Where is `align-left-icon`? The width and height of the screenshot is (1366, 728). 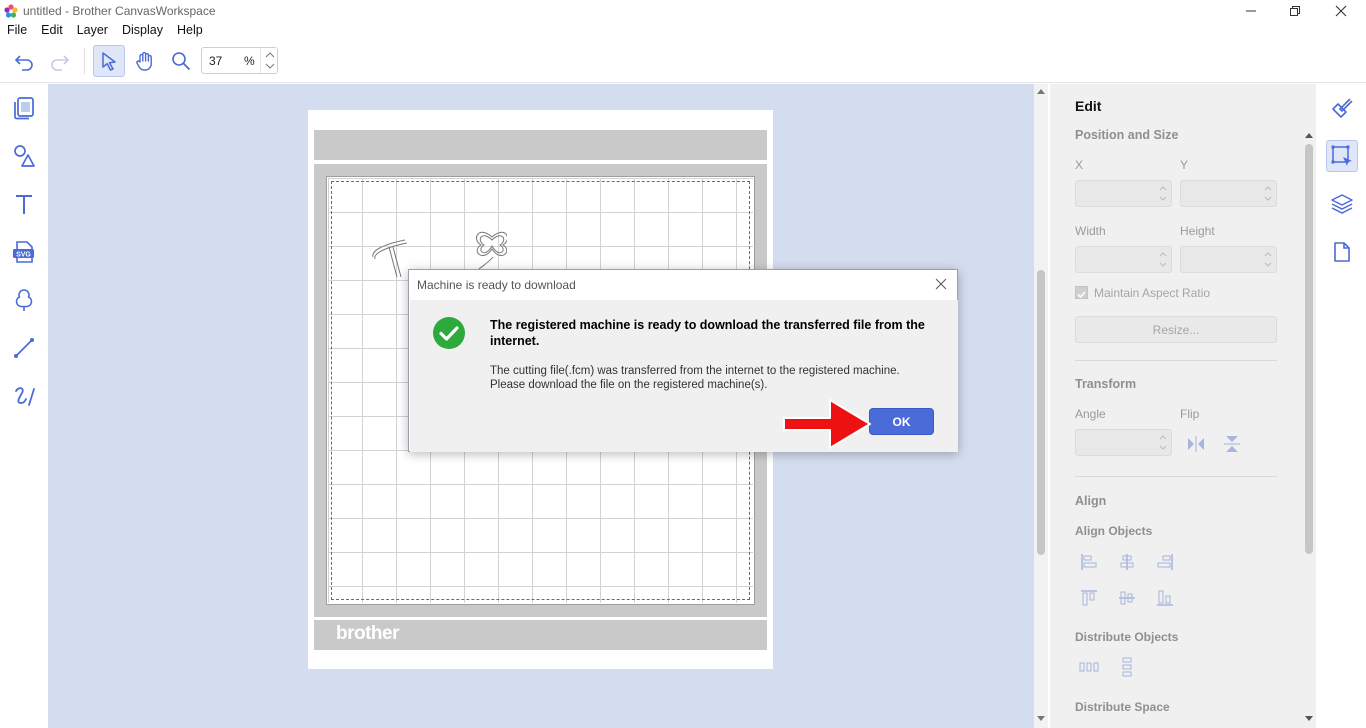
align-left-icon is located at coordinates (1089, 562).